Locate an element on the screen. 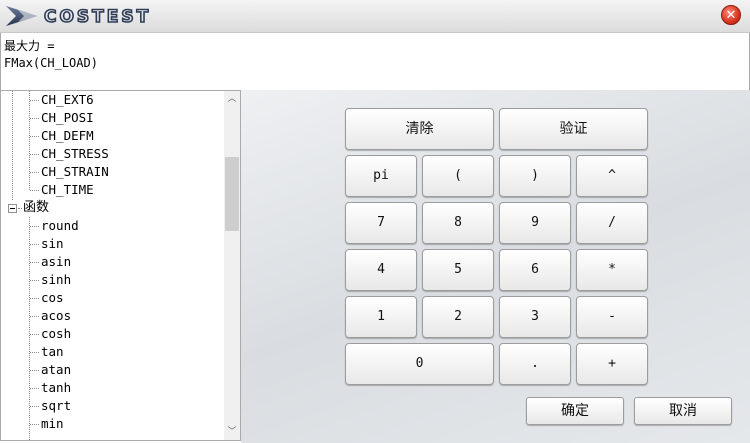 The height and width of the screenshot is (443, 750). app-logo-graphic: COSTEST is located at coordinates (78, 17).